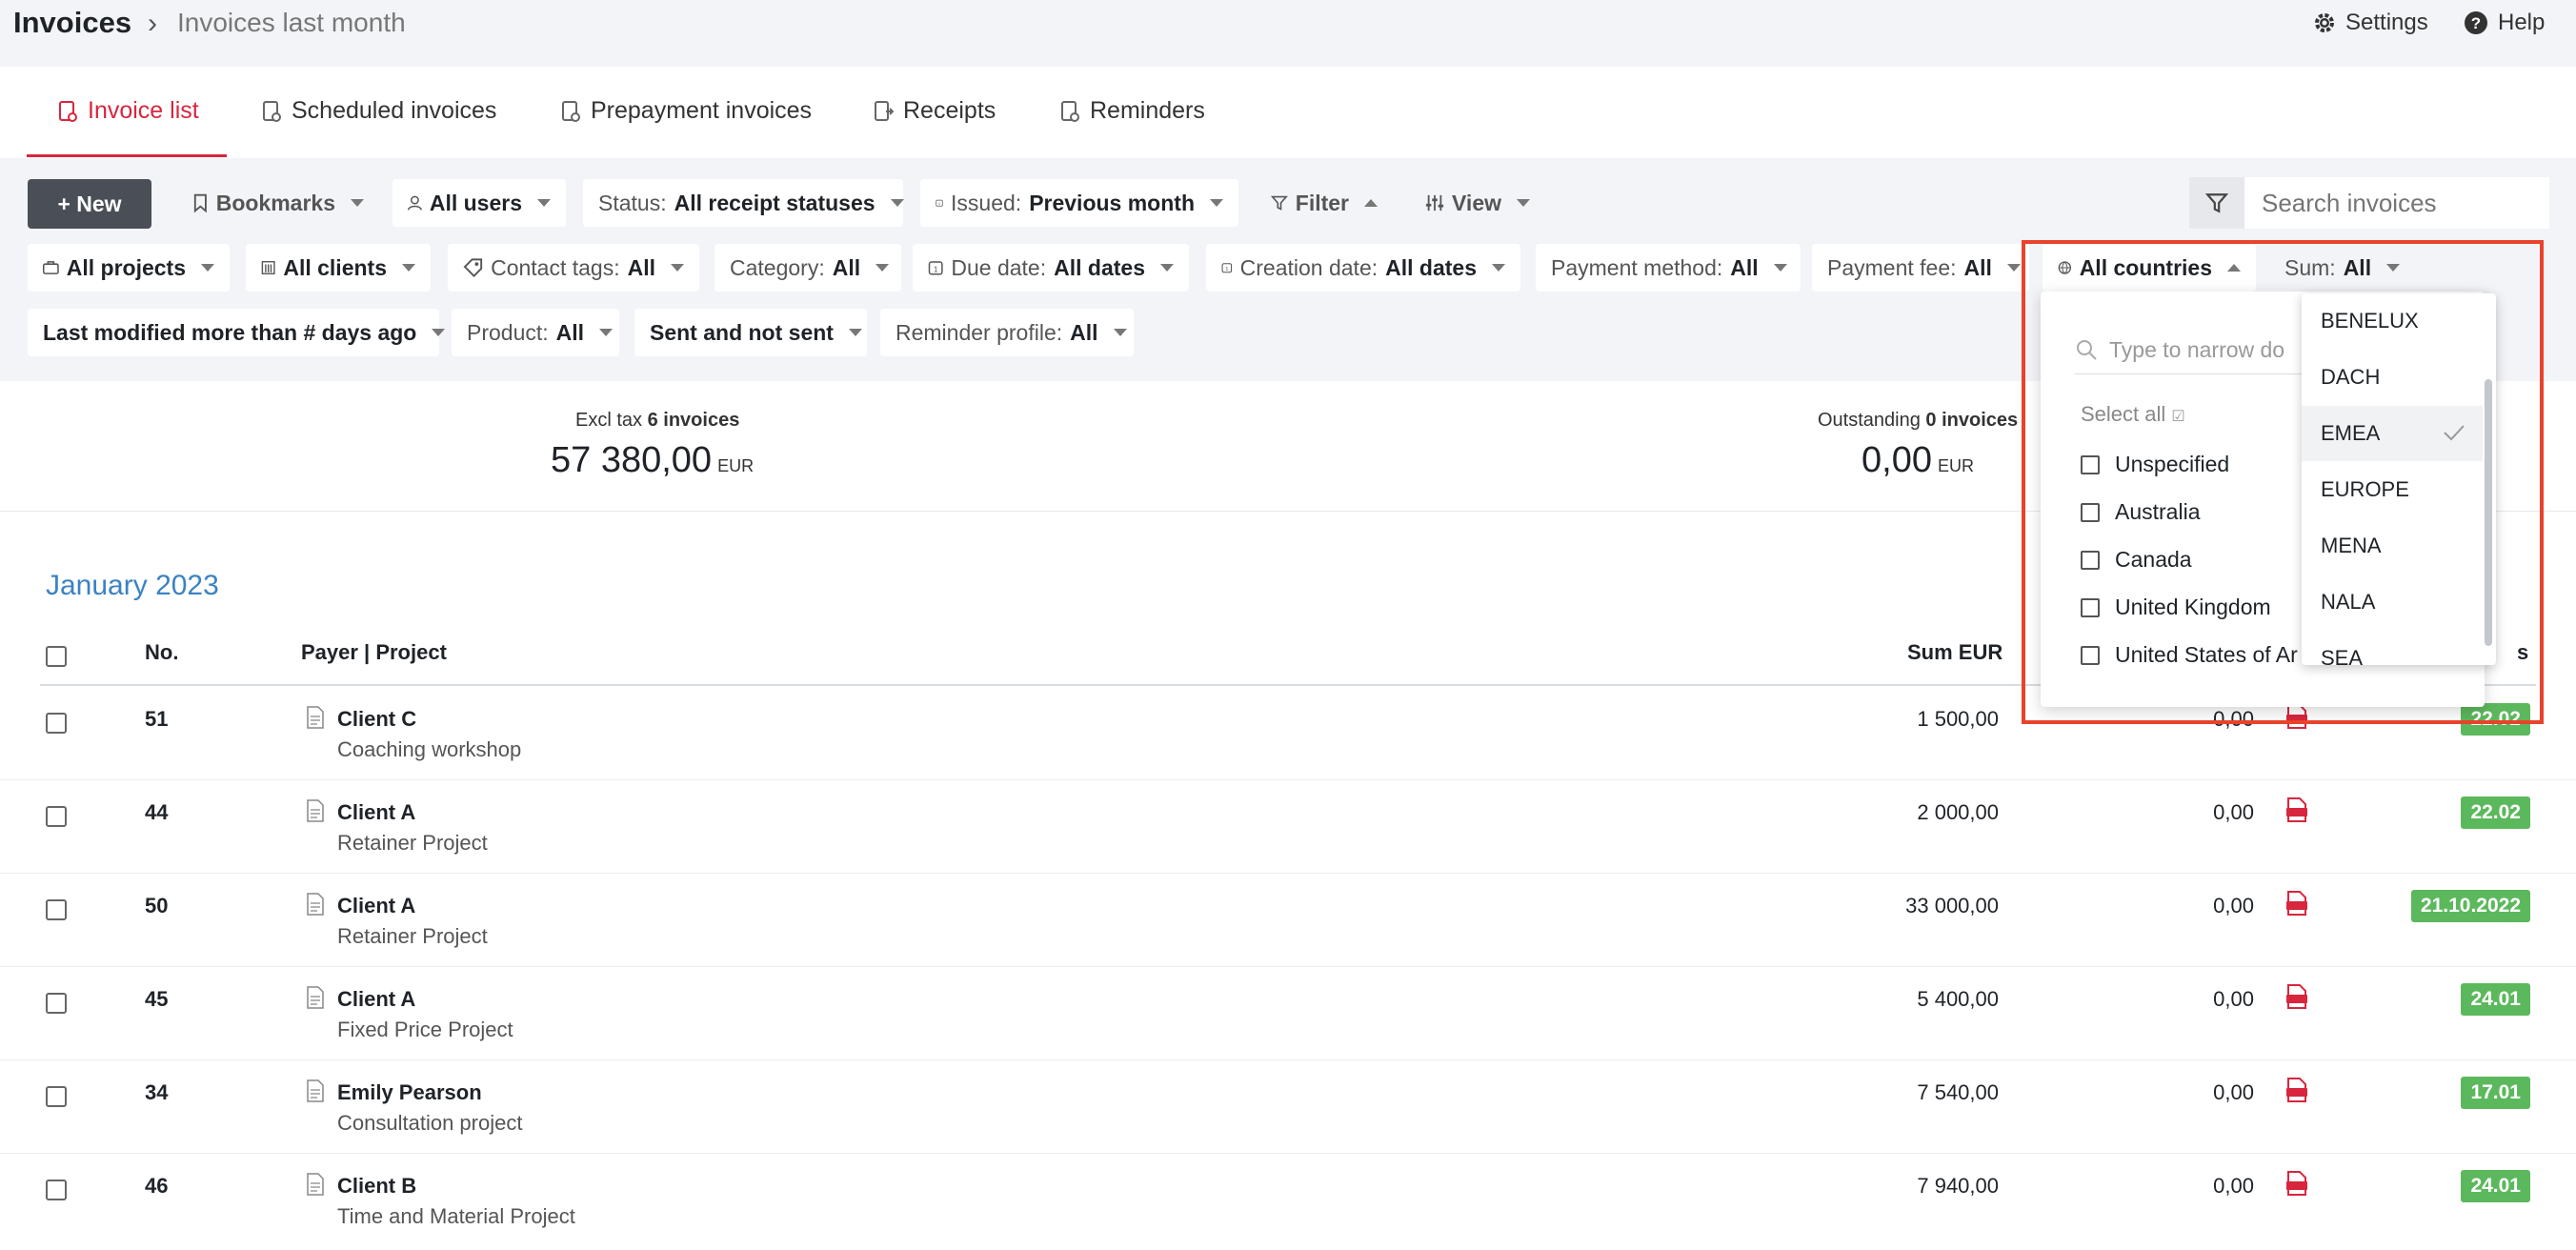 The width and height of the screenshot is (2576, 1250). I want to click on sent-dropdown: Sent and not sent, so click(751, 332).